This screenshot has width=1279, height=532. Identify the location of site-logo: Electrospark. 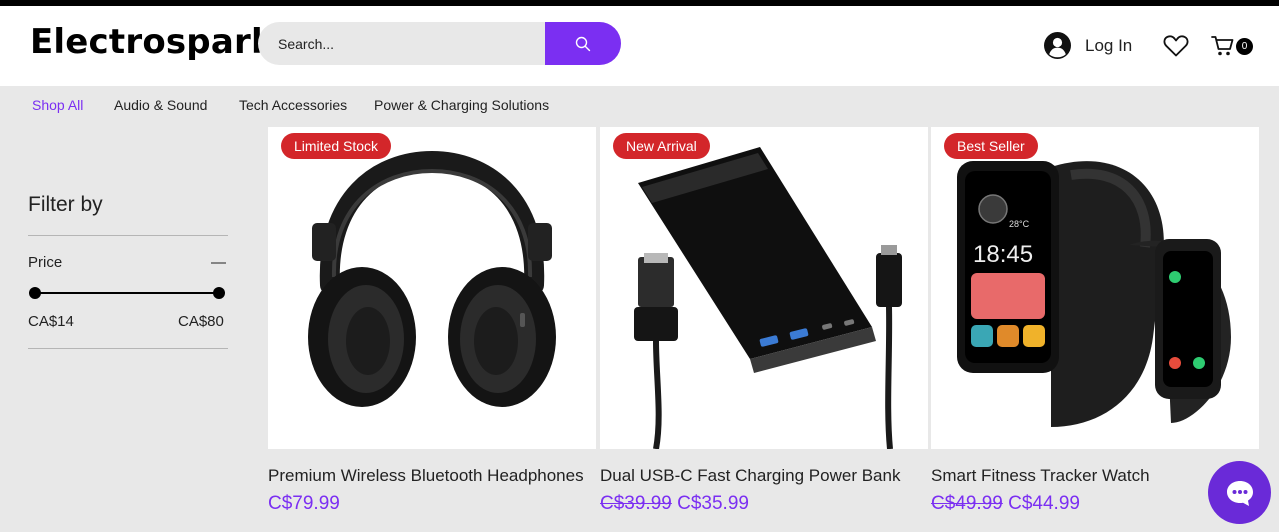
(152, 42).